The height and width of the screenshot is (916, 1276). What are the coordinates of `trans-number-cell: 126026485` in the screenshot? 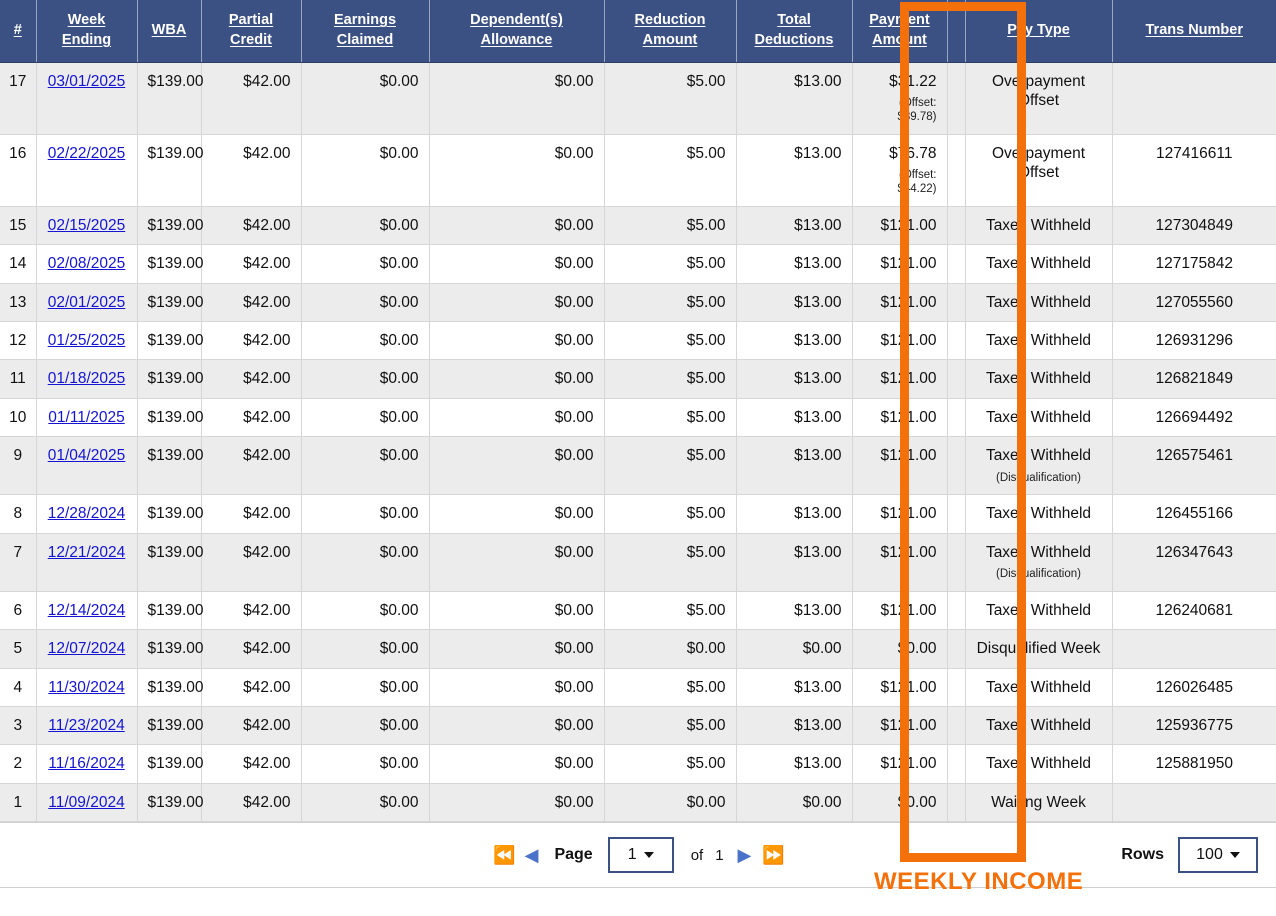 It's located at (1194, 688).